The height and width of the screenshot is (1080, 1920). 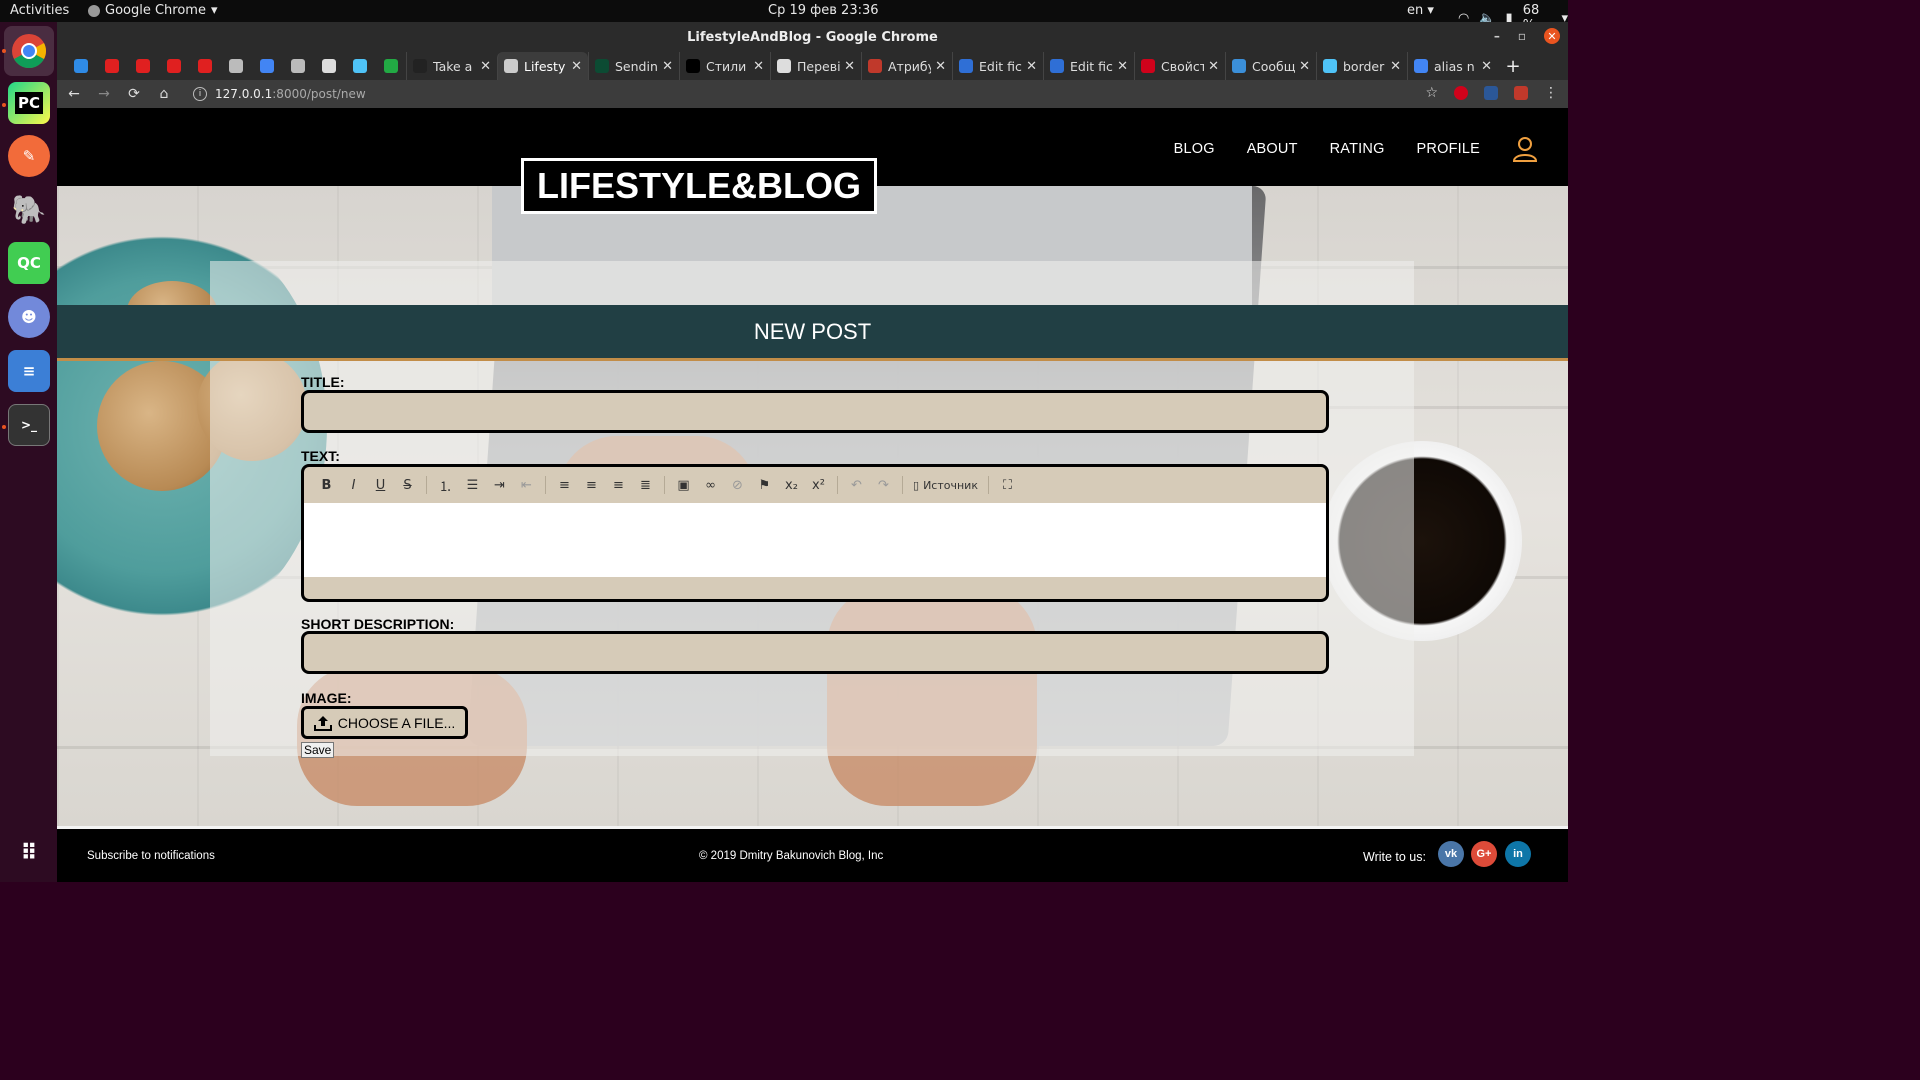 What do you see at coordinates (1448, 149) in the screenshot?
I see `nav-profile: PROFILE` at bounding box center [1448, 149].